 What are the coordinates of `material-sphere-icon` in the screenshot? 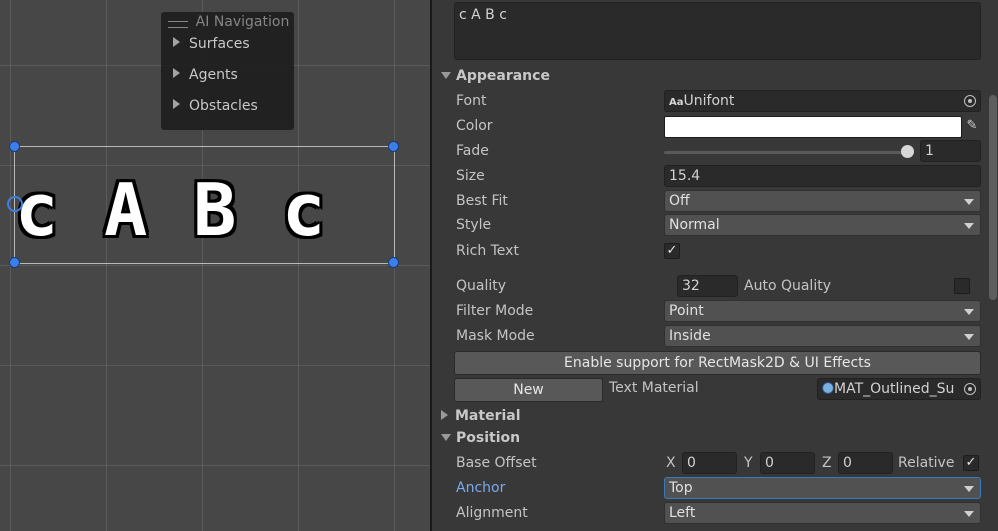 It's located at (828, 388).